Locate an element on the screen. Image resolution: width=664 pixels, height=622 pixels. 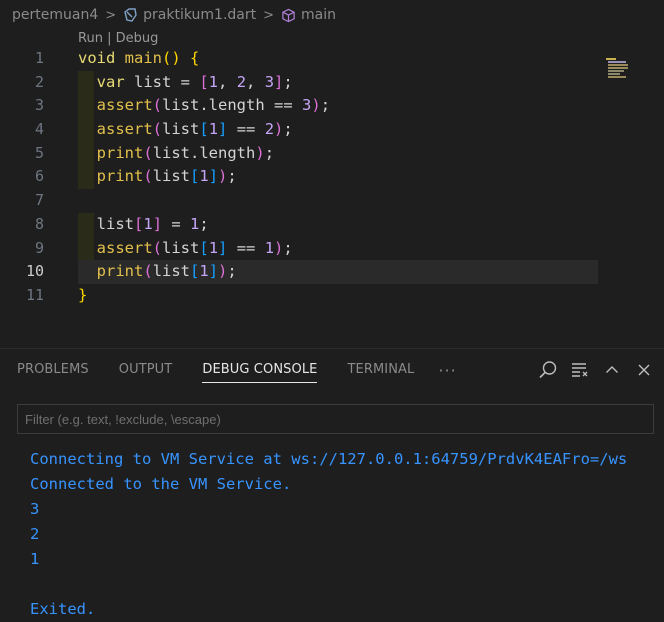
code-token: list = is located at coordinates (162, 81).